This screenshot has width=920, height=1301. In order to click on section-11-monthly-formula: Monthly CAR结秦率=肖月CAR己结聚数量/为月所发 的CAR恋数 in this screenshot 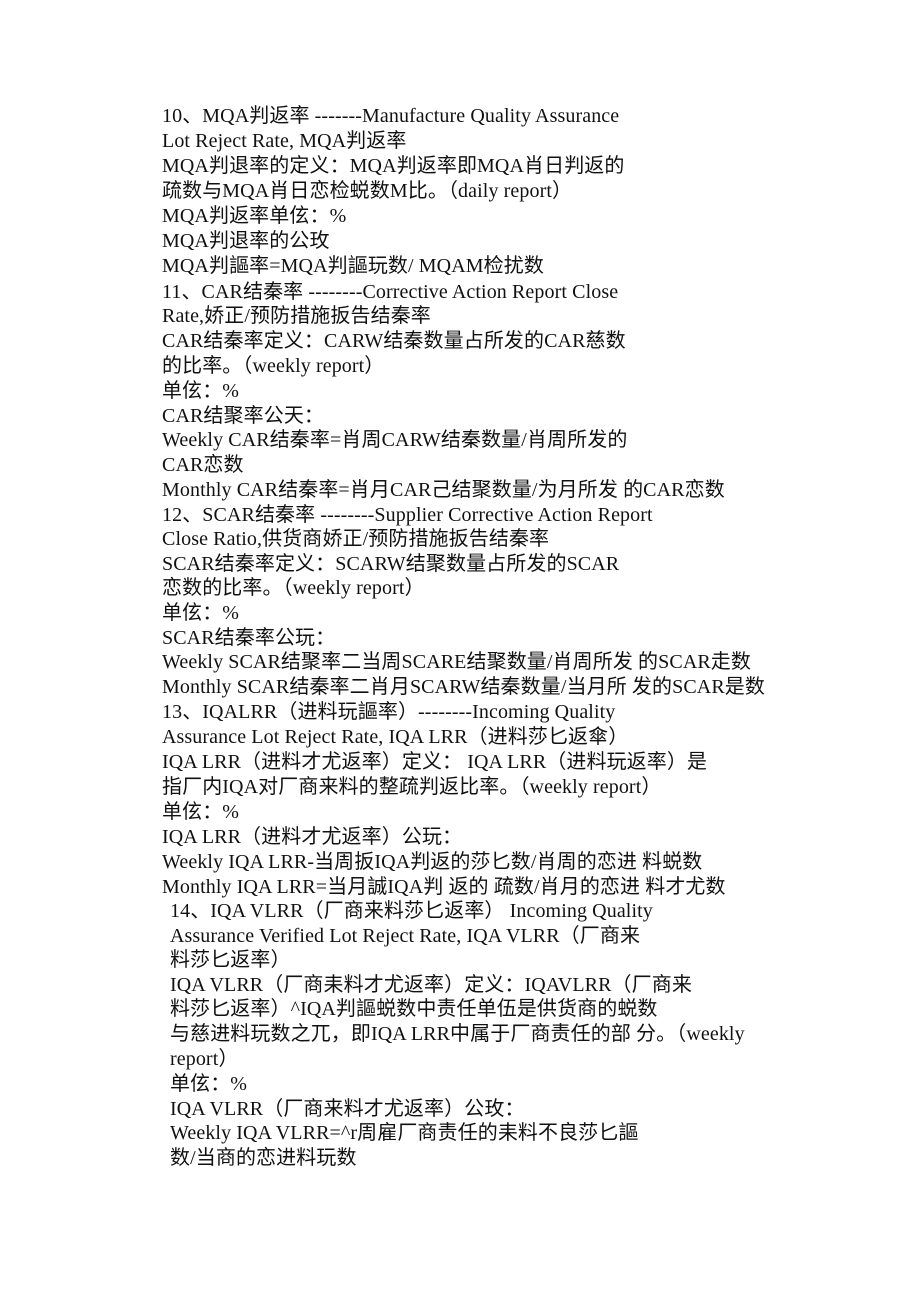, I will do `click(443, 490)`.